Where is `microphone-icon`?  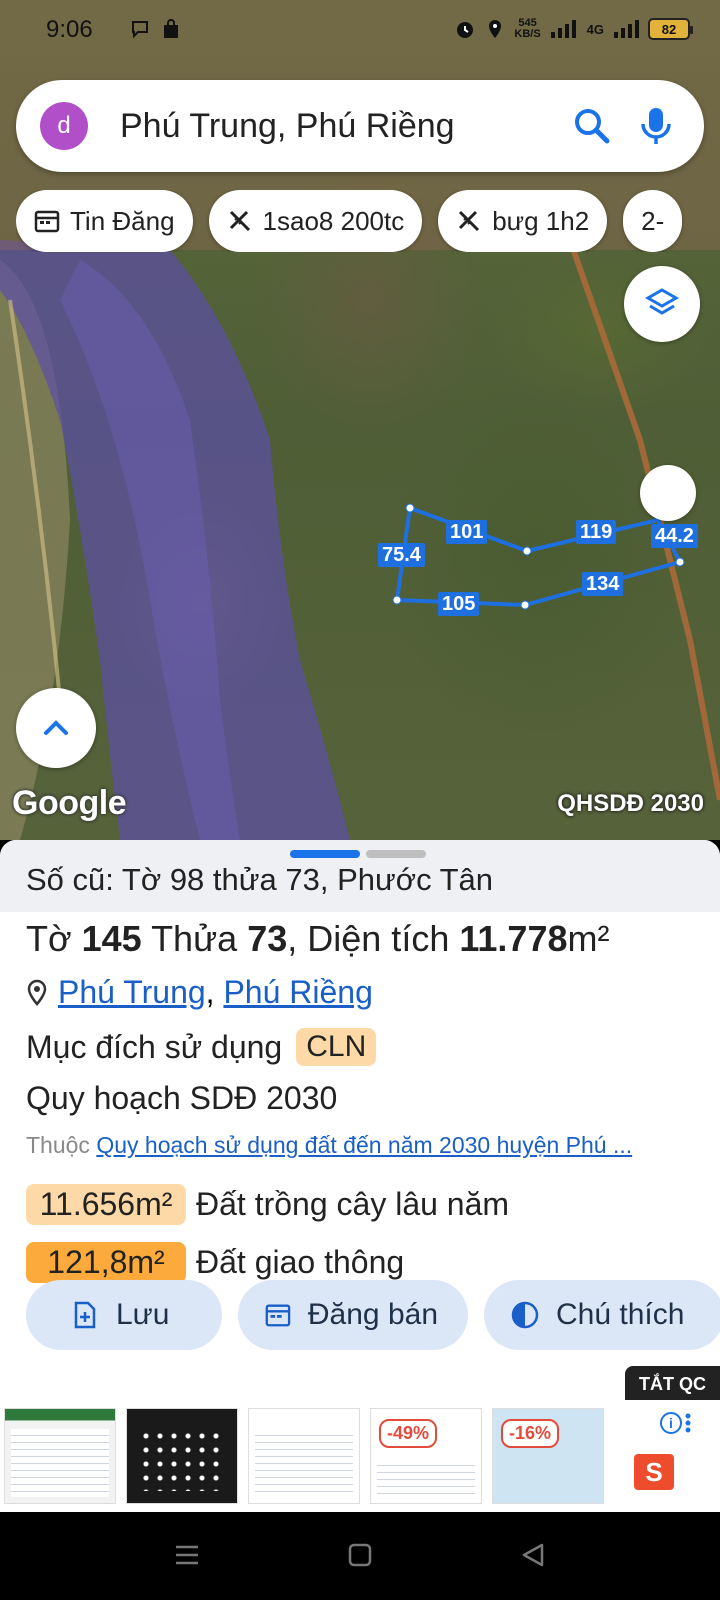
microphone-icon is located at coordinates (656, 126).